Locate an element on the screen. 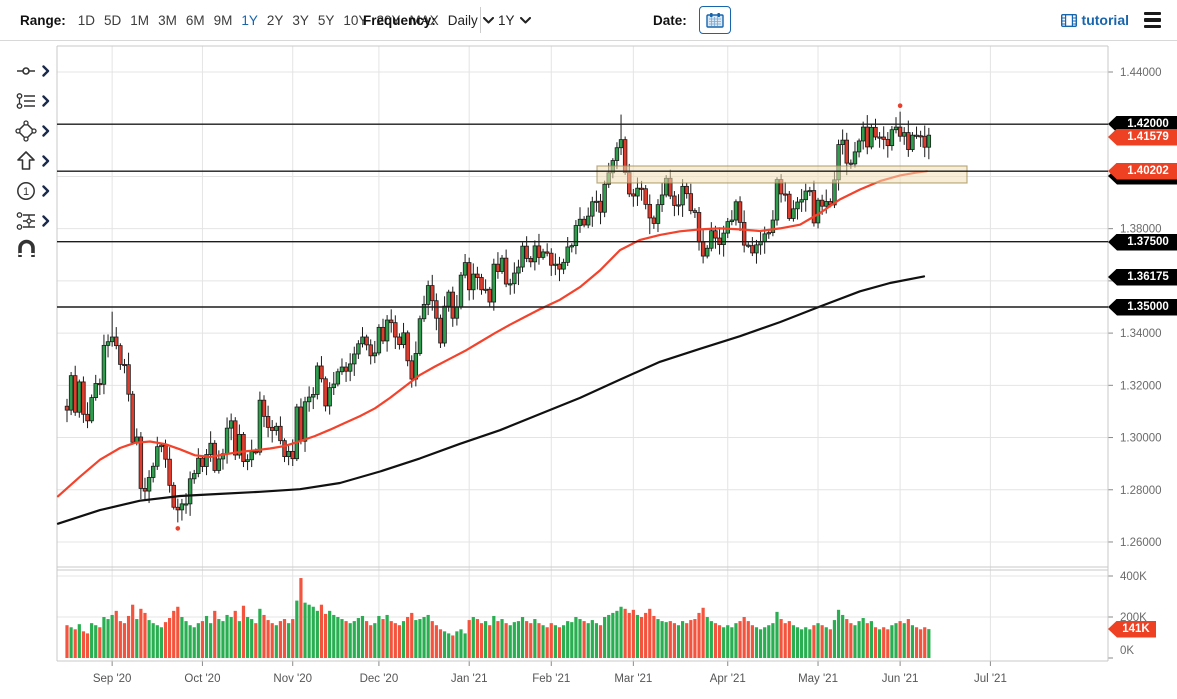 This screenshot has width=1177, height=699. date-picker-button is located at coordinates (714, 20).